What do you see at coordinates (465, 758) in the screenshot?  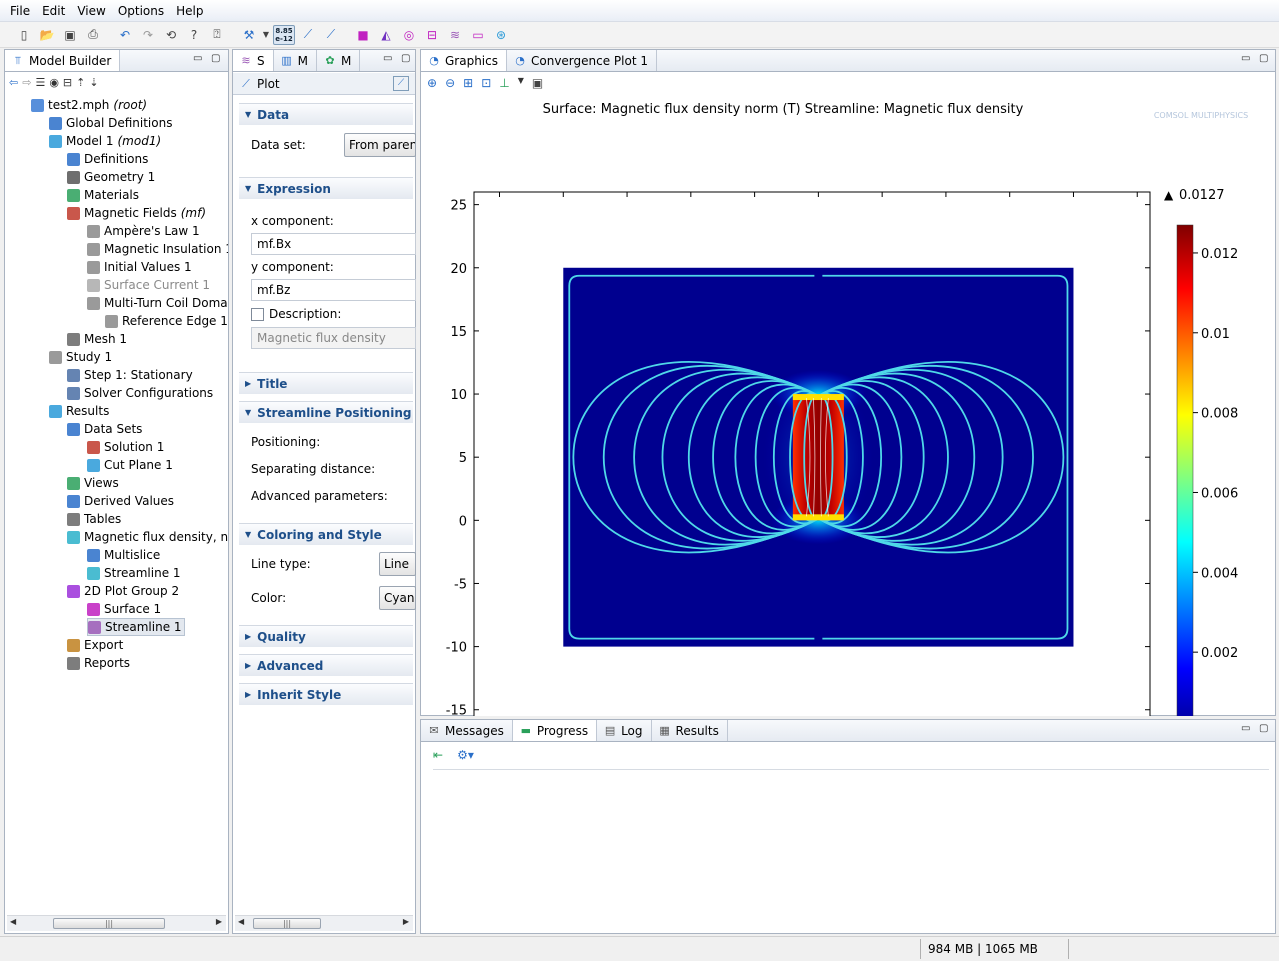 I see `progress-settings-icon: ⚙▾` at bounding box center [465, 758].